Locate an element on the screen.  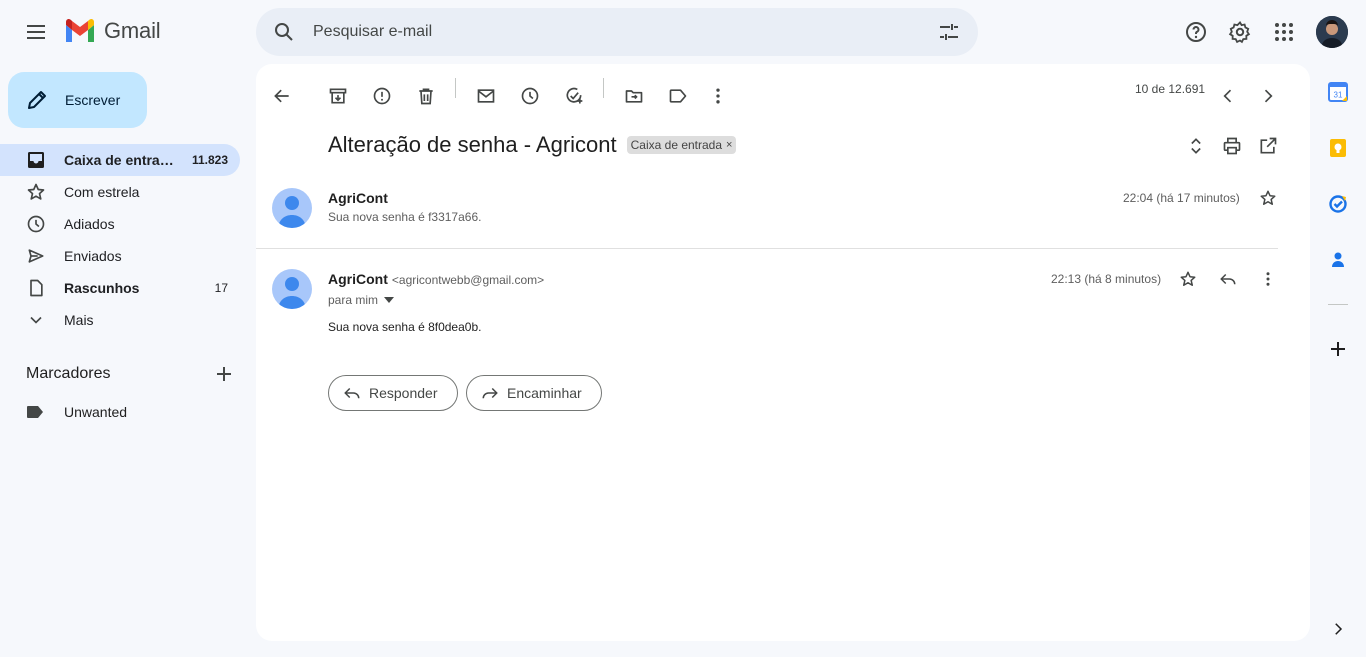
message-time: 22:04 (há 17 minutos) is located at coordinates (1181, 198).